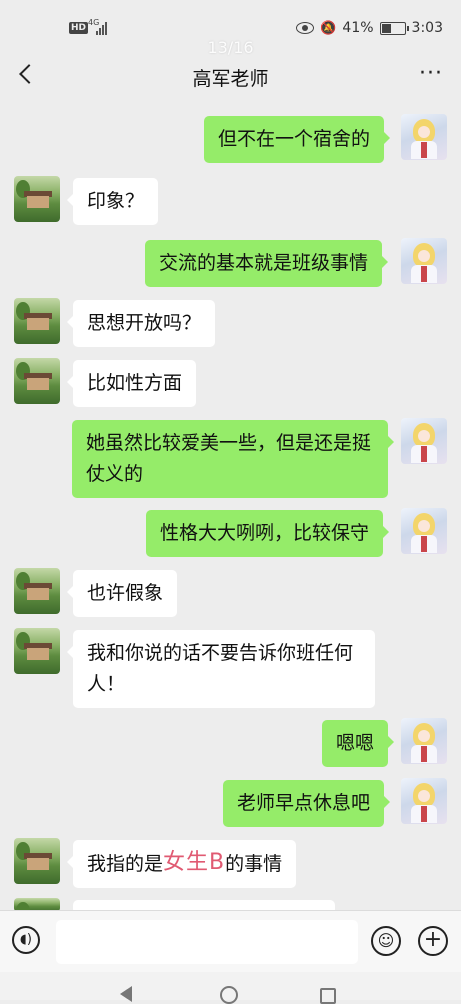 The width and height of the screenshot is (461, 1004). Describe the element at coordinates (79, 28) in the screenshot. I see `hd-badge: HD` at that location.